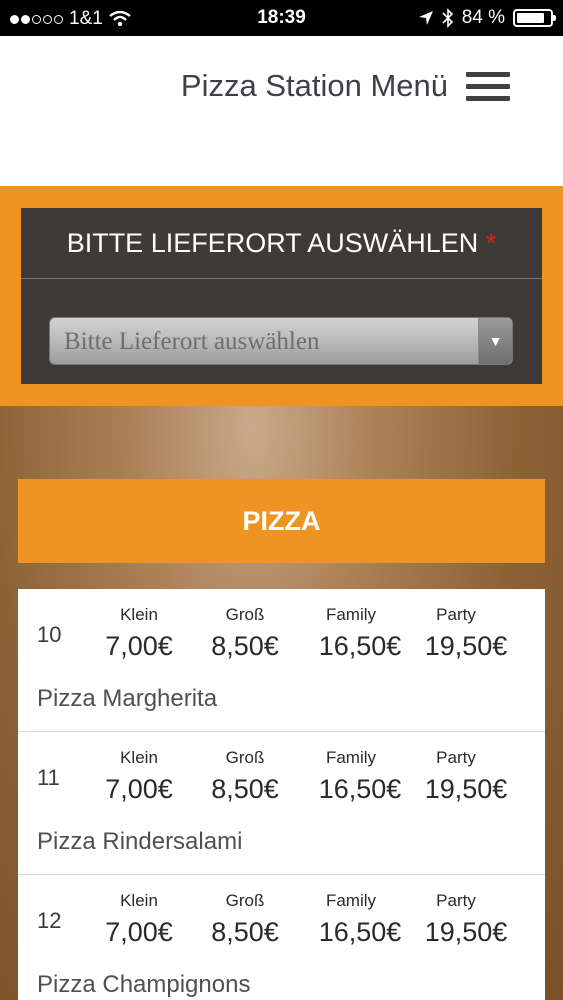 The width and height of the screenshot is (563, 1000). Describe the element at coordinates (140, 841) in the screenshot. I see `item-name: Pizza Rindersalami` at that location.